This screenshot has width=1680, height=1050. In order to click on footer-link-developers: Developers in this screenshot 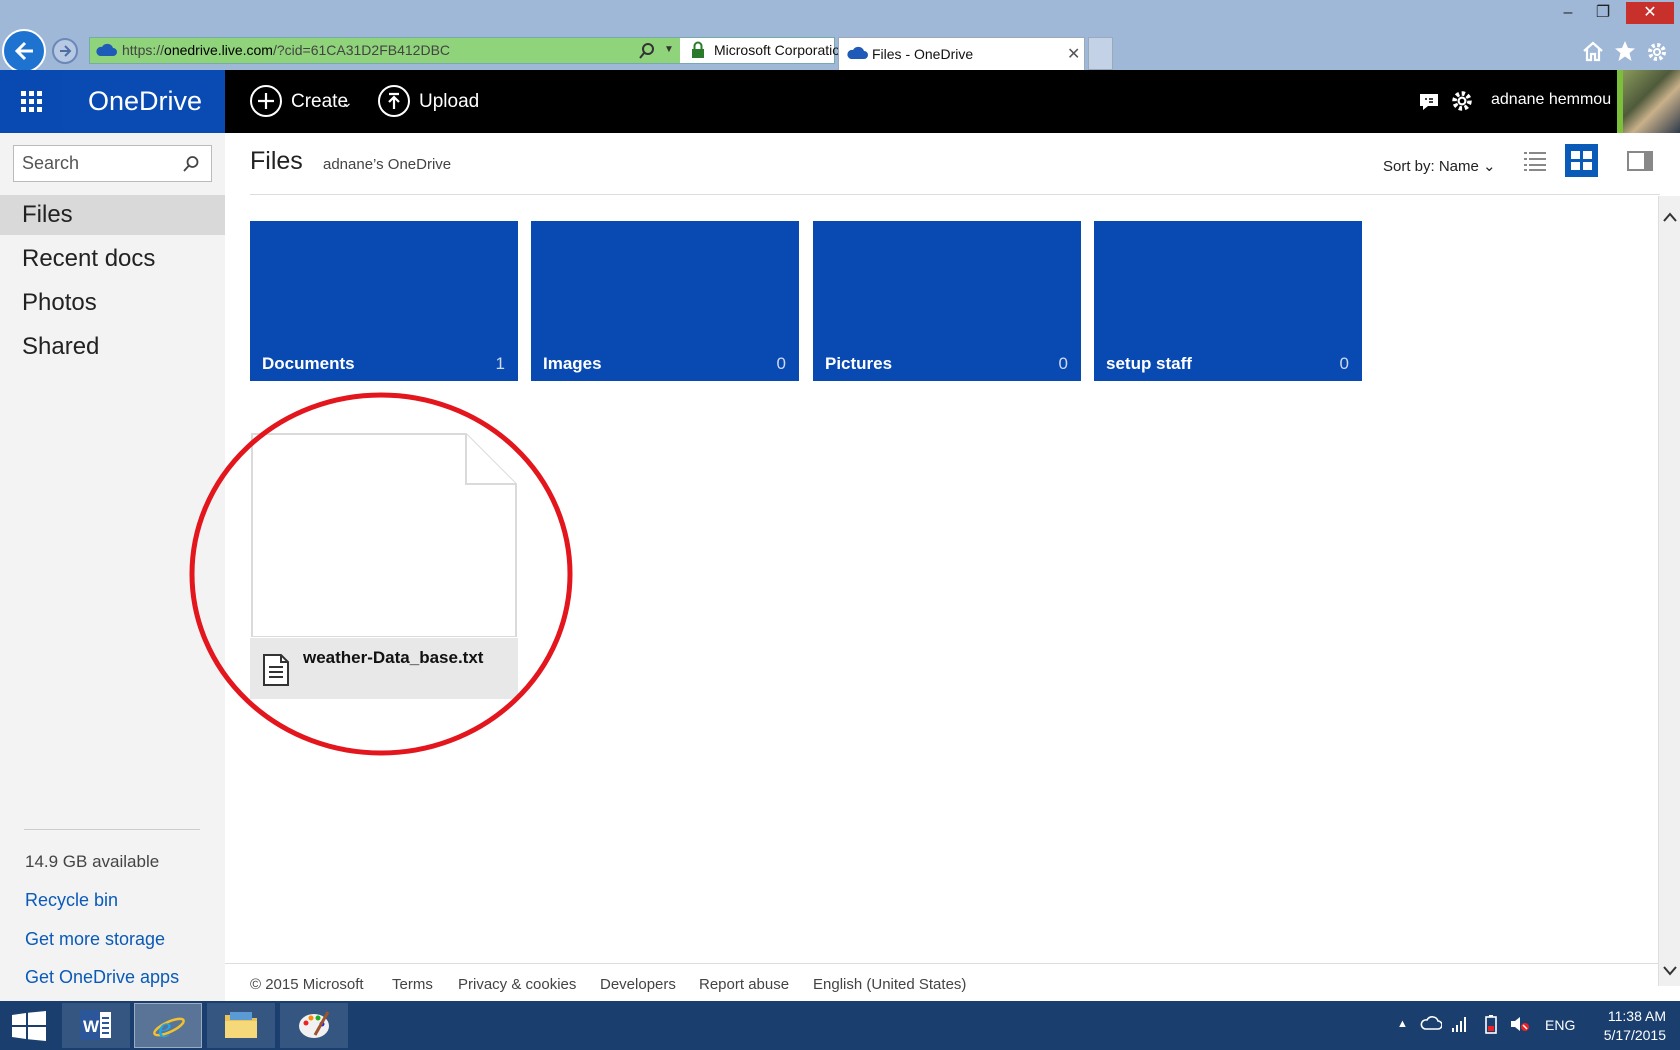, I will do `click(638, 984)`.